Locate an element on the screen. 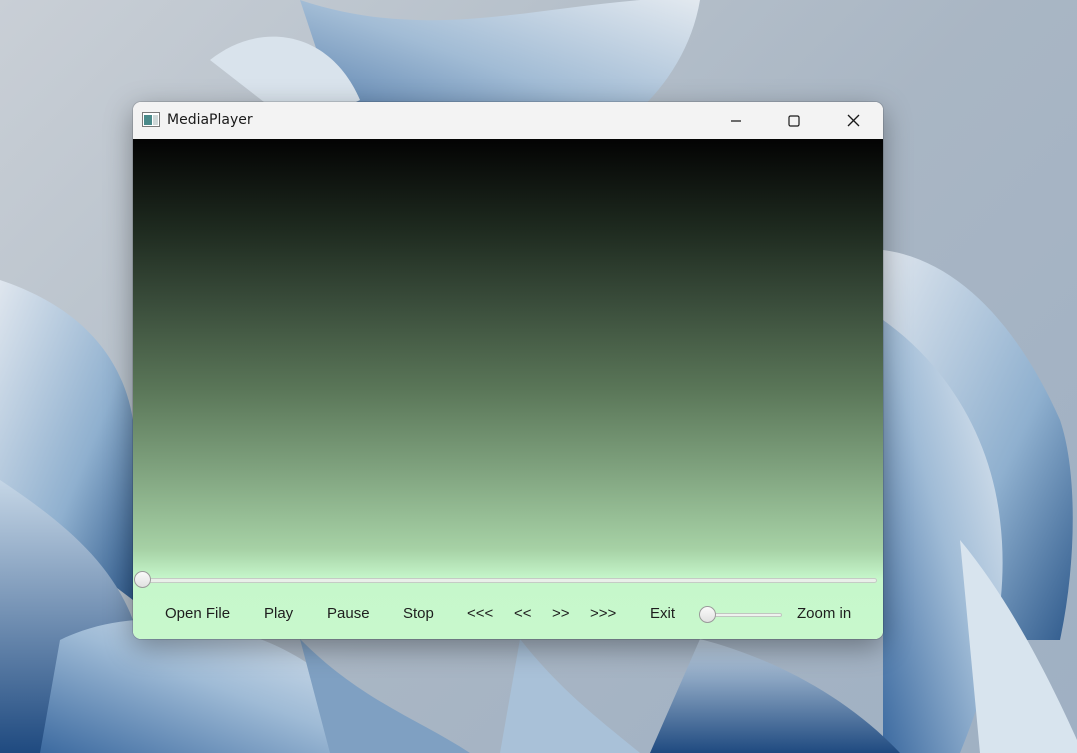 The image size is (1077, 753). minimize-button is located at coordinates (736, 120).